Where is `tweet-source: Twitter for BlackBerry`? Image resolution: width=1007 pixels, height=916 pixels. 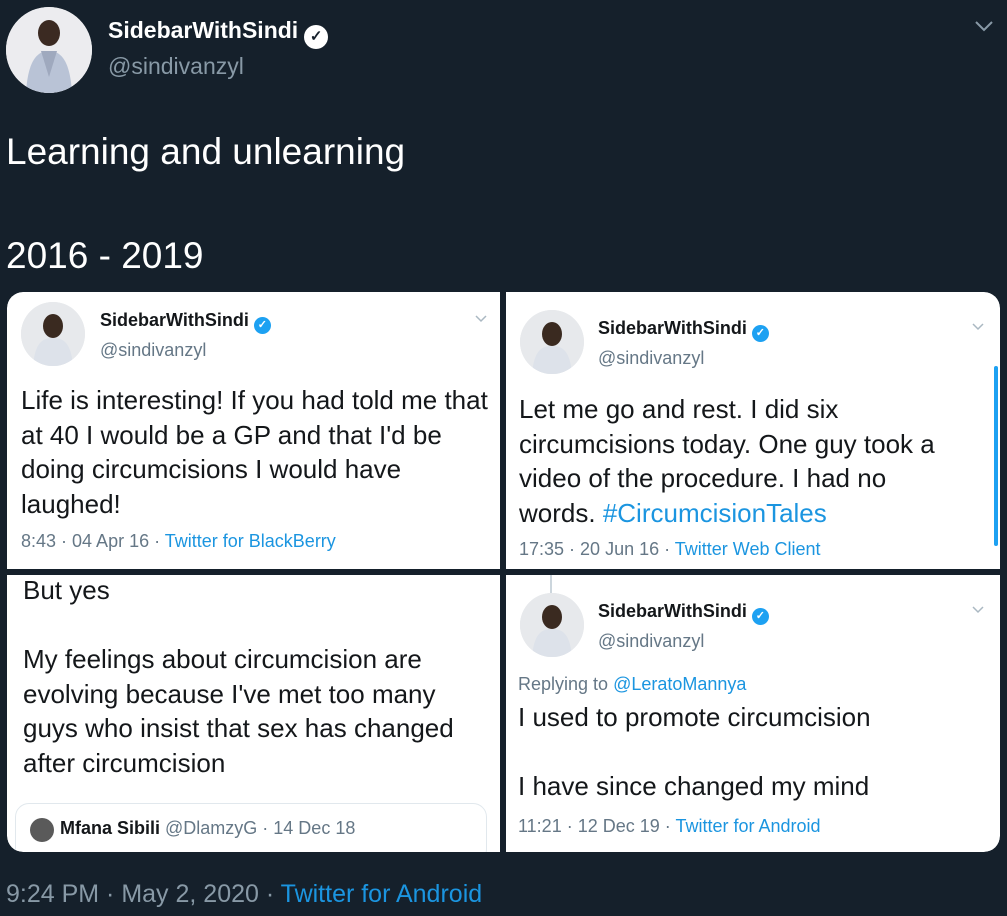
tweet-source: Twitter for BlackBerry is located at coordinates (250, 541).